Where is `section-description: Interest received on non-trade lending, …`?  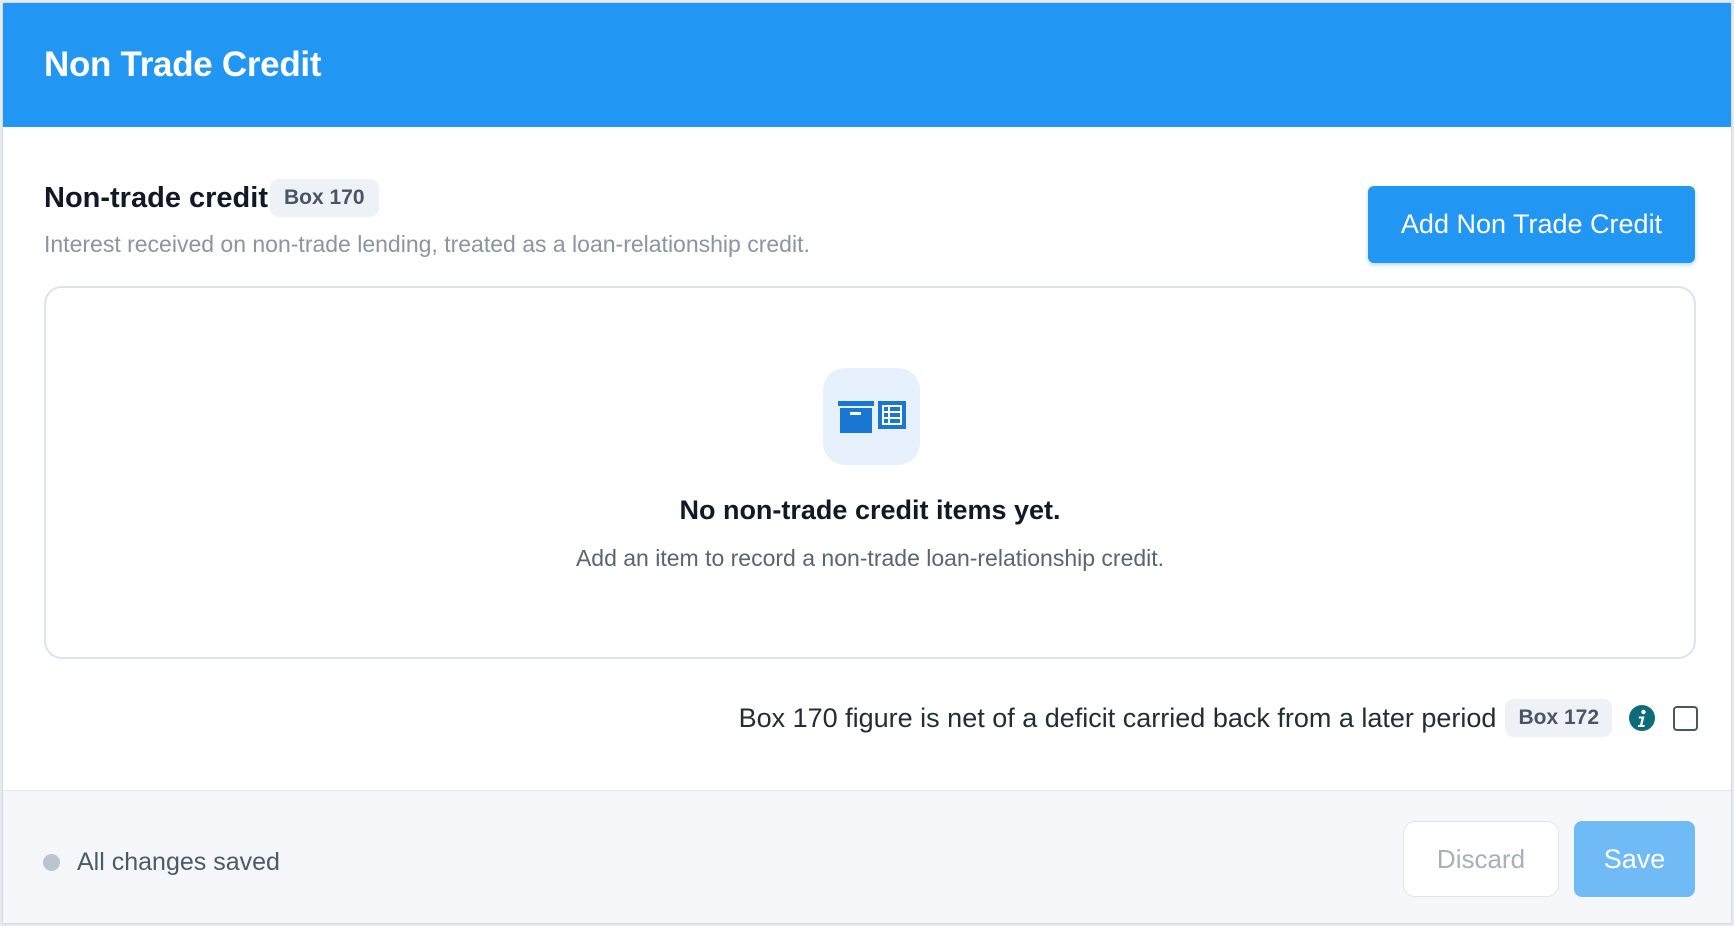 section-description: Interest received on non-trade lending, … is located at coordinates (427, 244).